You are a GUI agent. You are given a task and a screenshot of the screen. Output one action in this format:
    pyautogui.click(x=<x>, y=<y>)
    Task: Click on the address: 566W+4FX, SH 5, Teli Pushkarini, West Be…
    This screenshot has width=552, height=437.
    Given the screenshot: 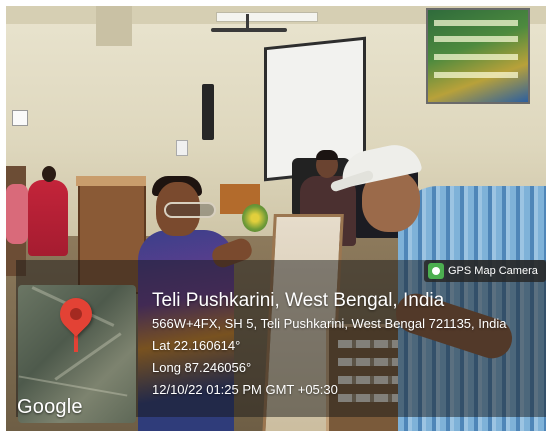 What is the action you would take?
    pyautogui.click(x=329, y=323)
    